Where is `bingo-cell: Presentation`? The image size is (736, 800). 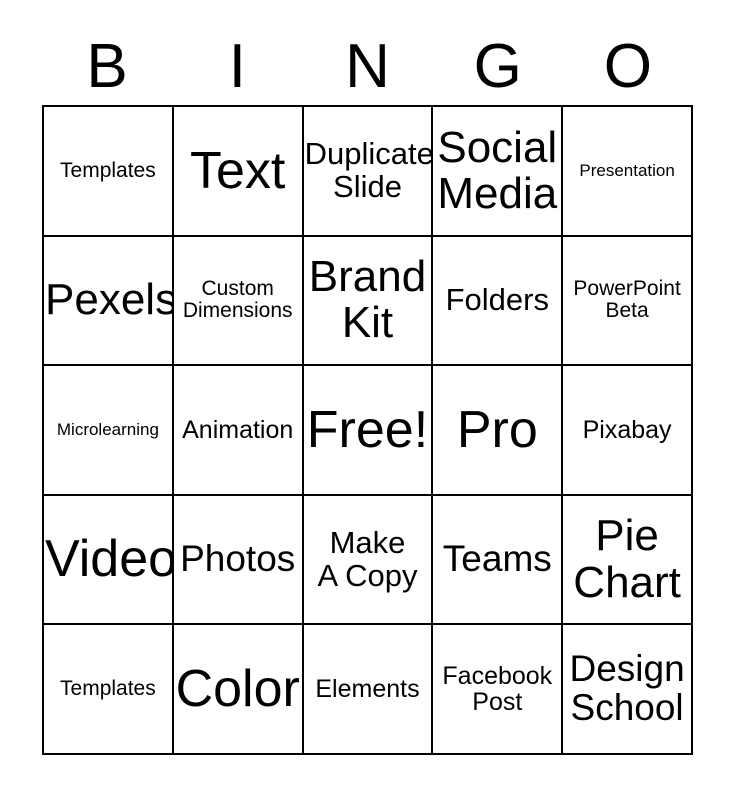
bingo-cell: Presentation is located at coordinates (628, 172).